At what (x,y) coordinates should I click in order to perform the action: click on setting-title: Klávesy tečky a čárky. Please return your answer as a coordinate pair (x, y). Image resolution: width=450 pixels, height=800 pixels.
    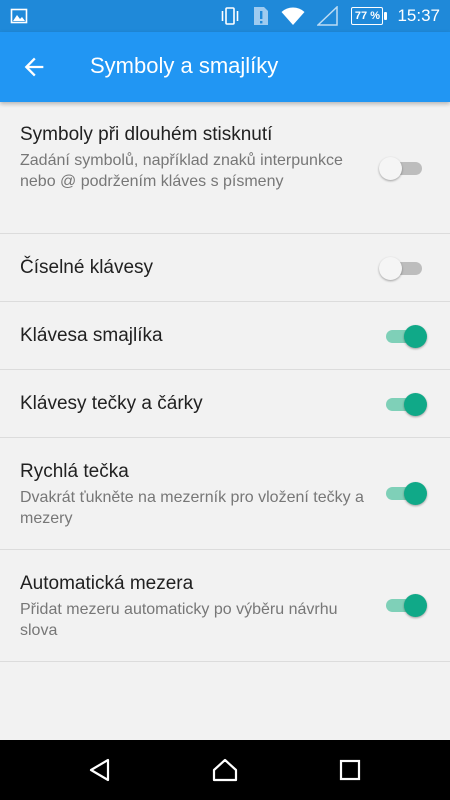
    Looking at the image, I should click on (111, 403).